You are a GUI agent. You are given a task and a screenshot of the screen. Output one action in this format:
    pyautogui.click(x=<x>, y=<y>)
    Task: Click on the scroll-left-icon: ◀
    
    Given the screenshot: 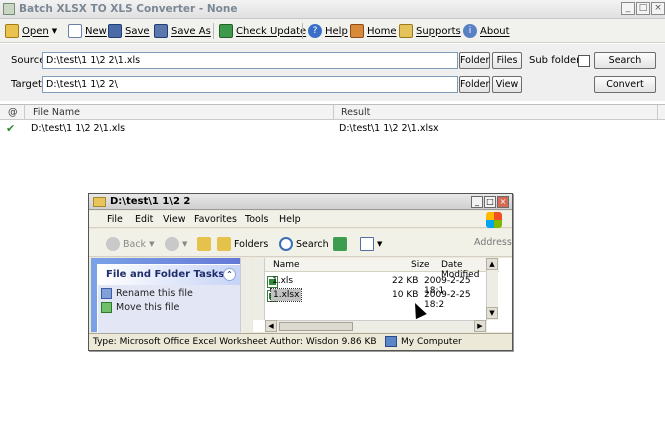 What is the action you would take?
    pyautogui.click(x=271, y=326)
    